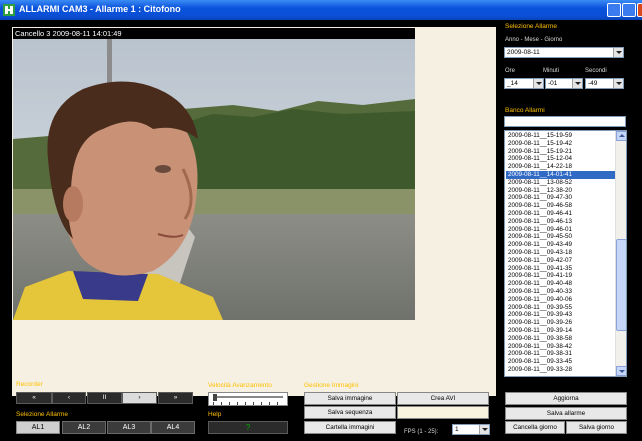  I want to click on aggiorna-button: Aggiorna, so click(566, 398).